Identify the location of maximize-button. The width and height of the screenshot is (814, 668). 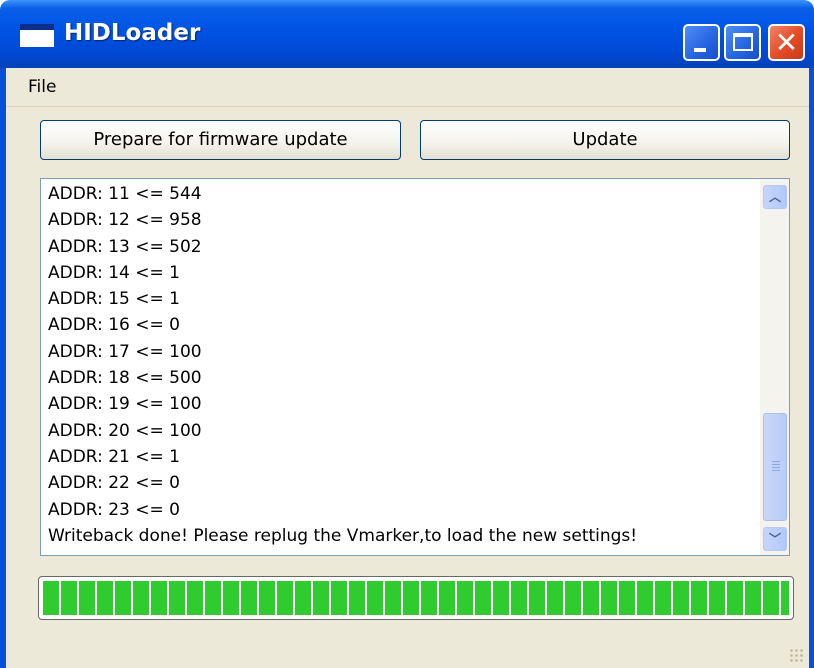
(742, 42).